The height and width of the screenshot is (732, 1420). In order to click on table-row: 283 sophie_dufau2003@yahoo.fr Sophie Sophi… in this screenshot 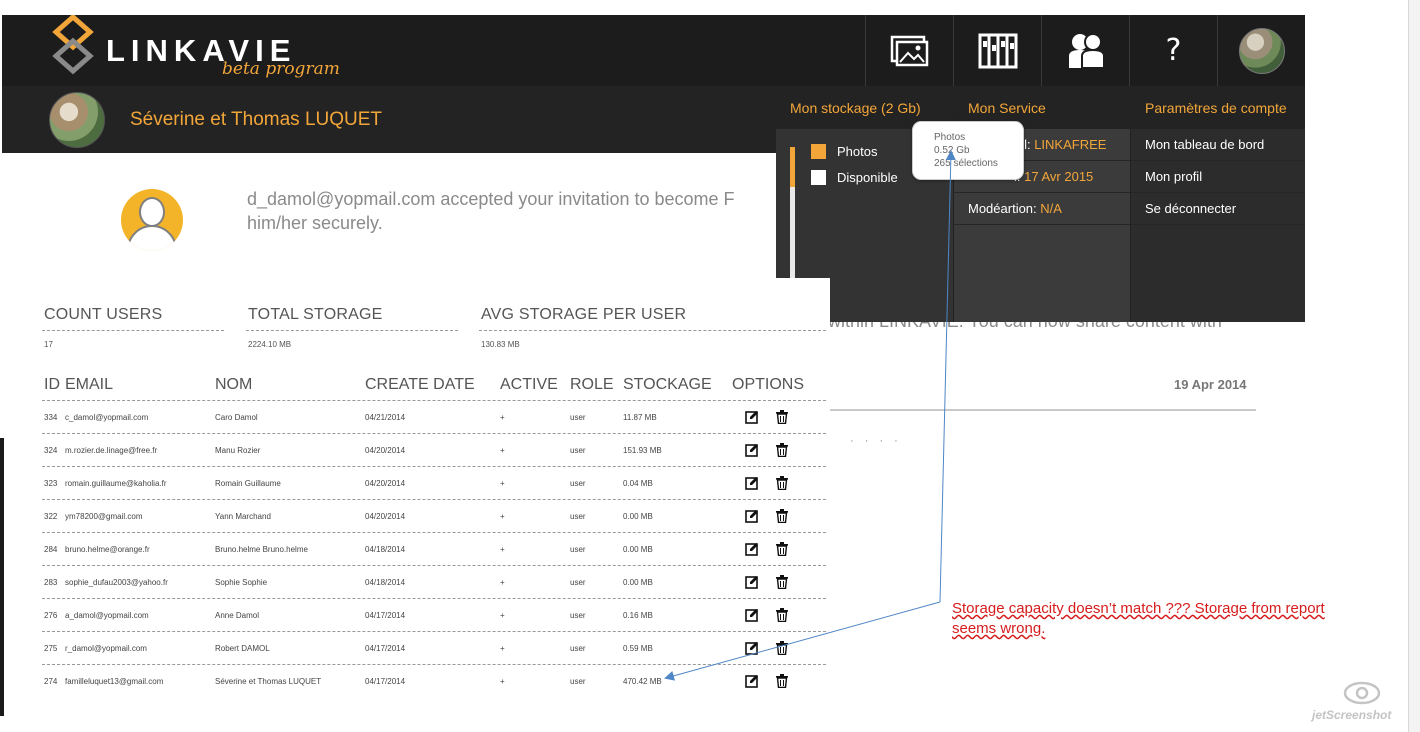, I will do `click(434, 581)`.